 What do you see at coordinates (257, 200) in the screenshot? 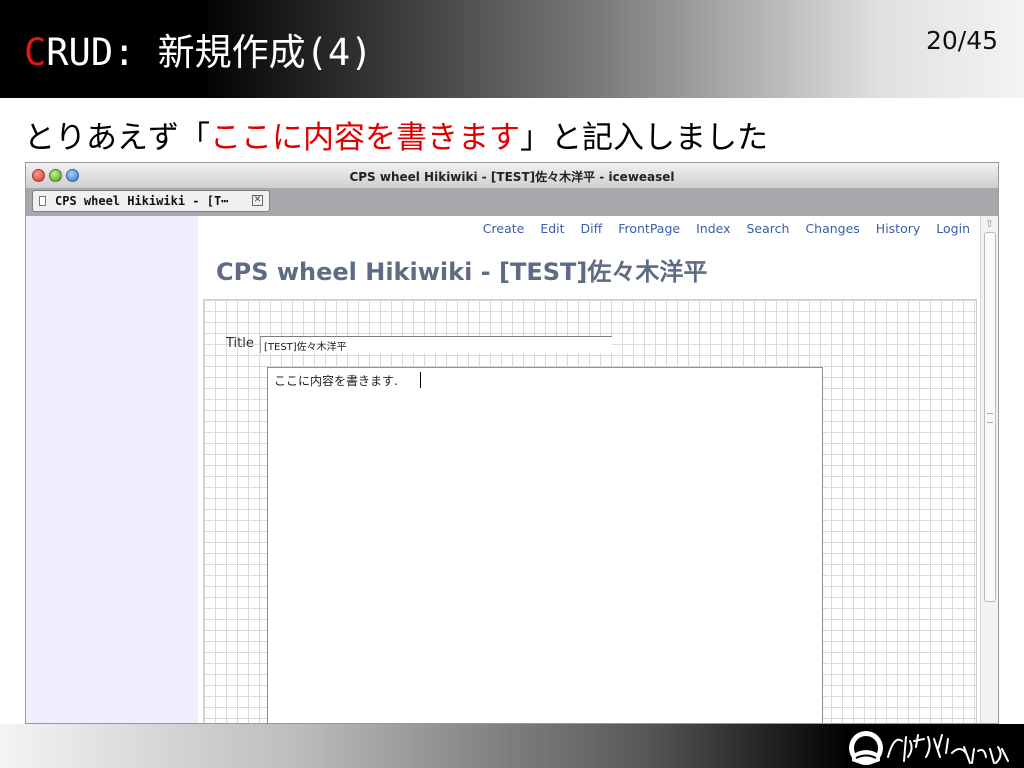
I see `close-box-icon: ✕` at bounding box center [257, 200].